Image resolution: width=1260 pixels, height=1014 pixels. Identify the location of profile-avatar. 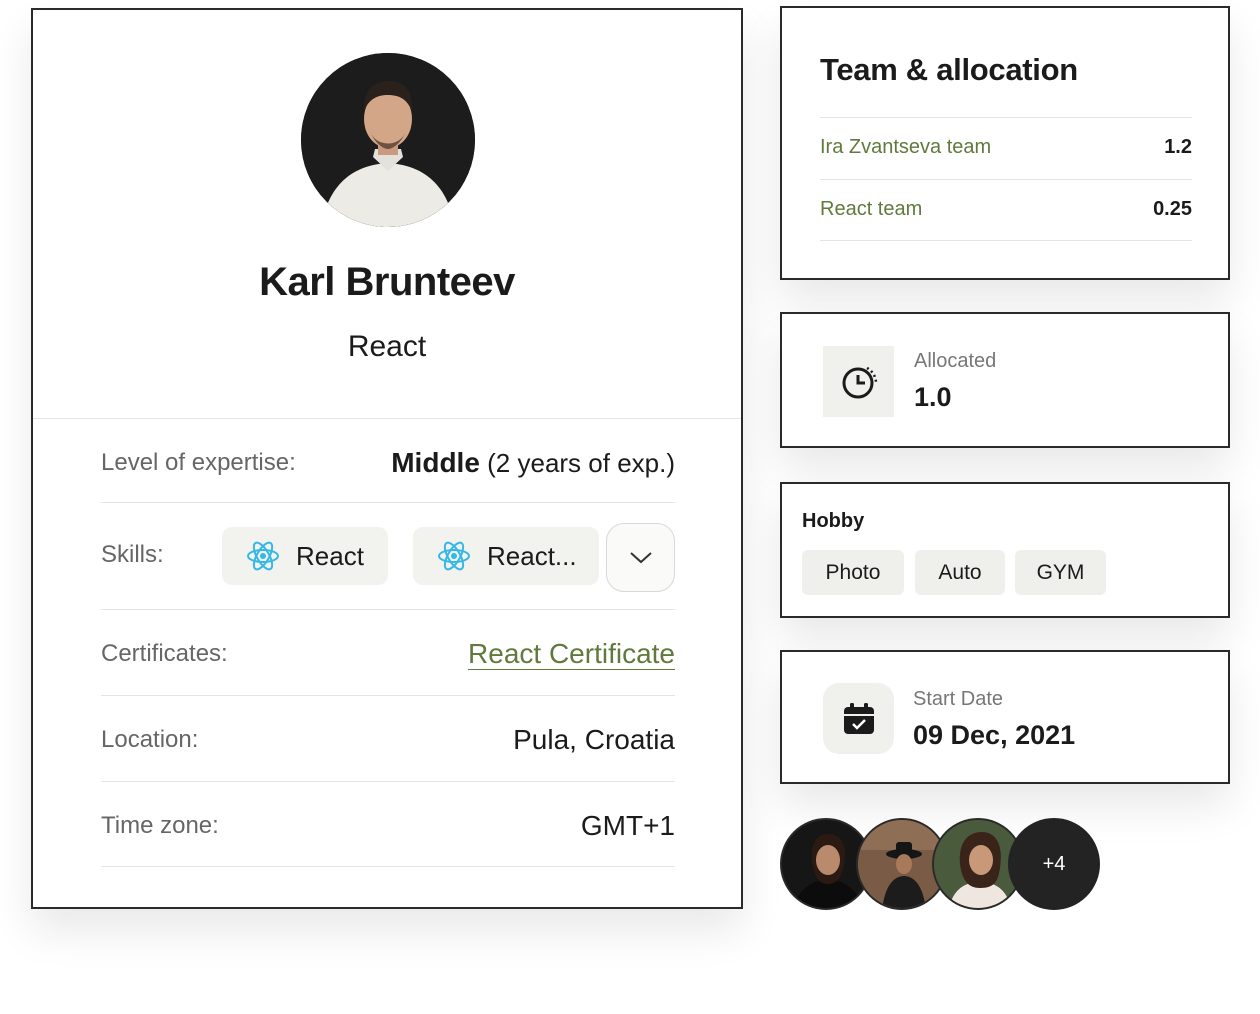
(388, 140).